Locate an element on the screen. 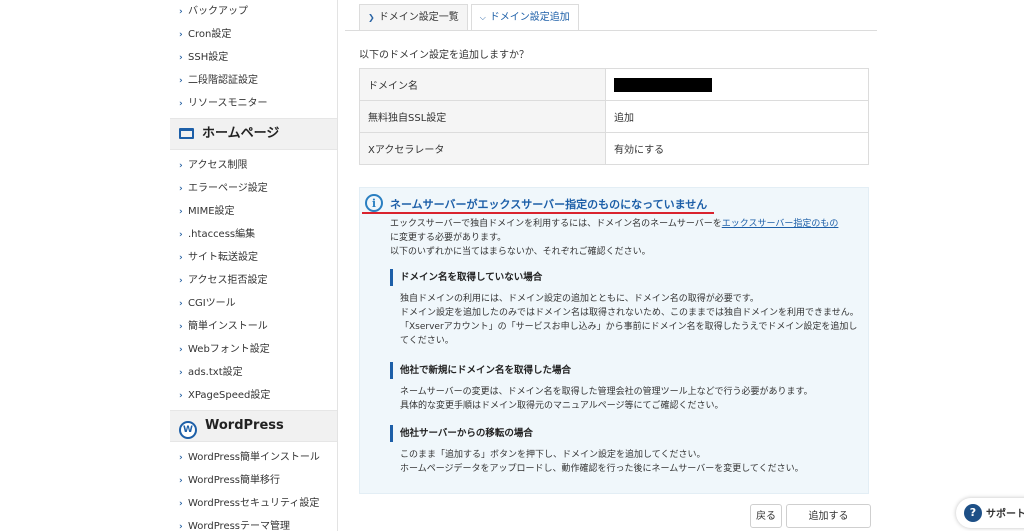 This screenshot has width=1024, height=531. sidebar-item: › 二段階認証設定 is located at coordinates (253, 80).